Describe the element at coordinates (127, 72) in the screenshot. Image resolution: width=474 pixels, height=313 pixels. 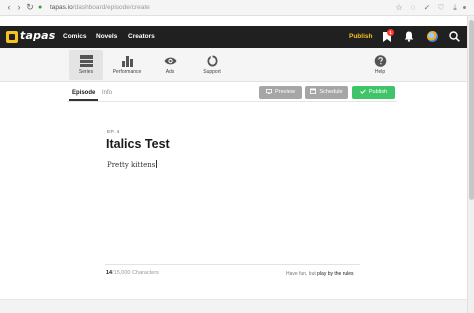
I see `toolbar-label: Performance` at that location.